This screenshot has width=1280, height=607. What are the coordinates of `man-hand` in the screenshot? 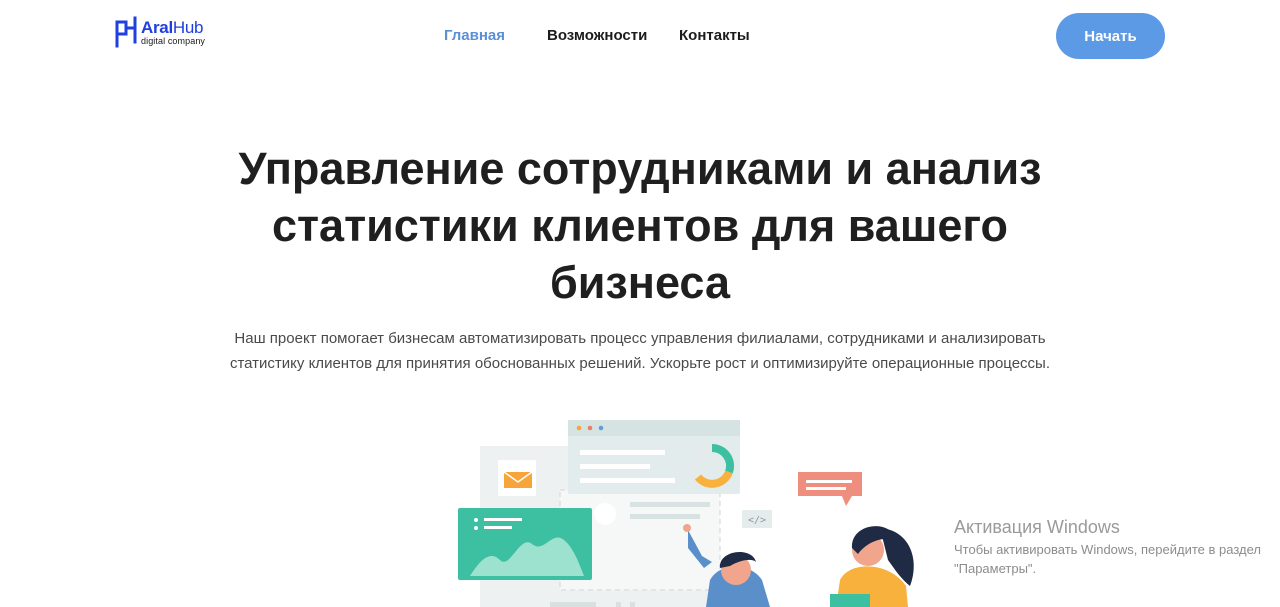 It's located at (687, 528).